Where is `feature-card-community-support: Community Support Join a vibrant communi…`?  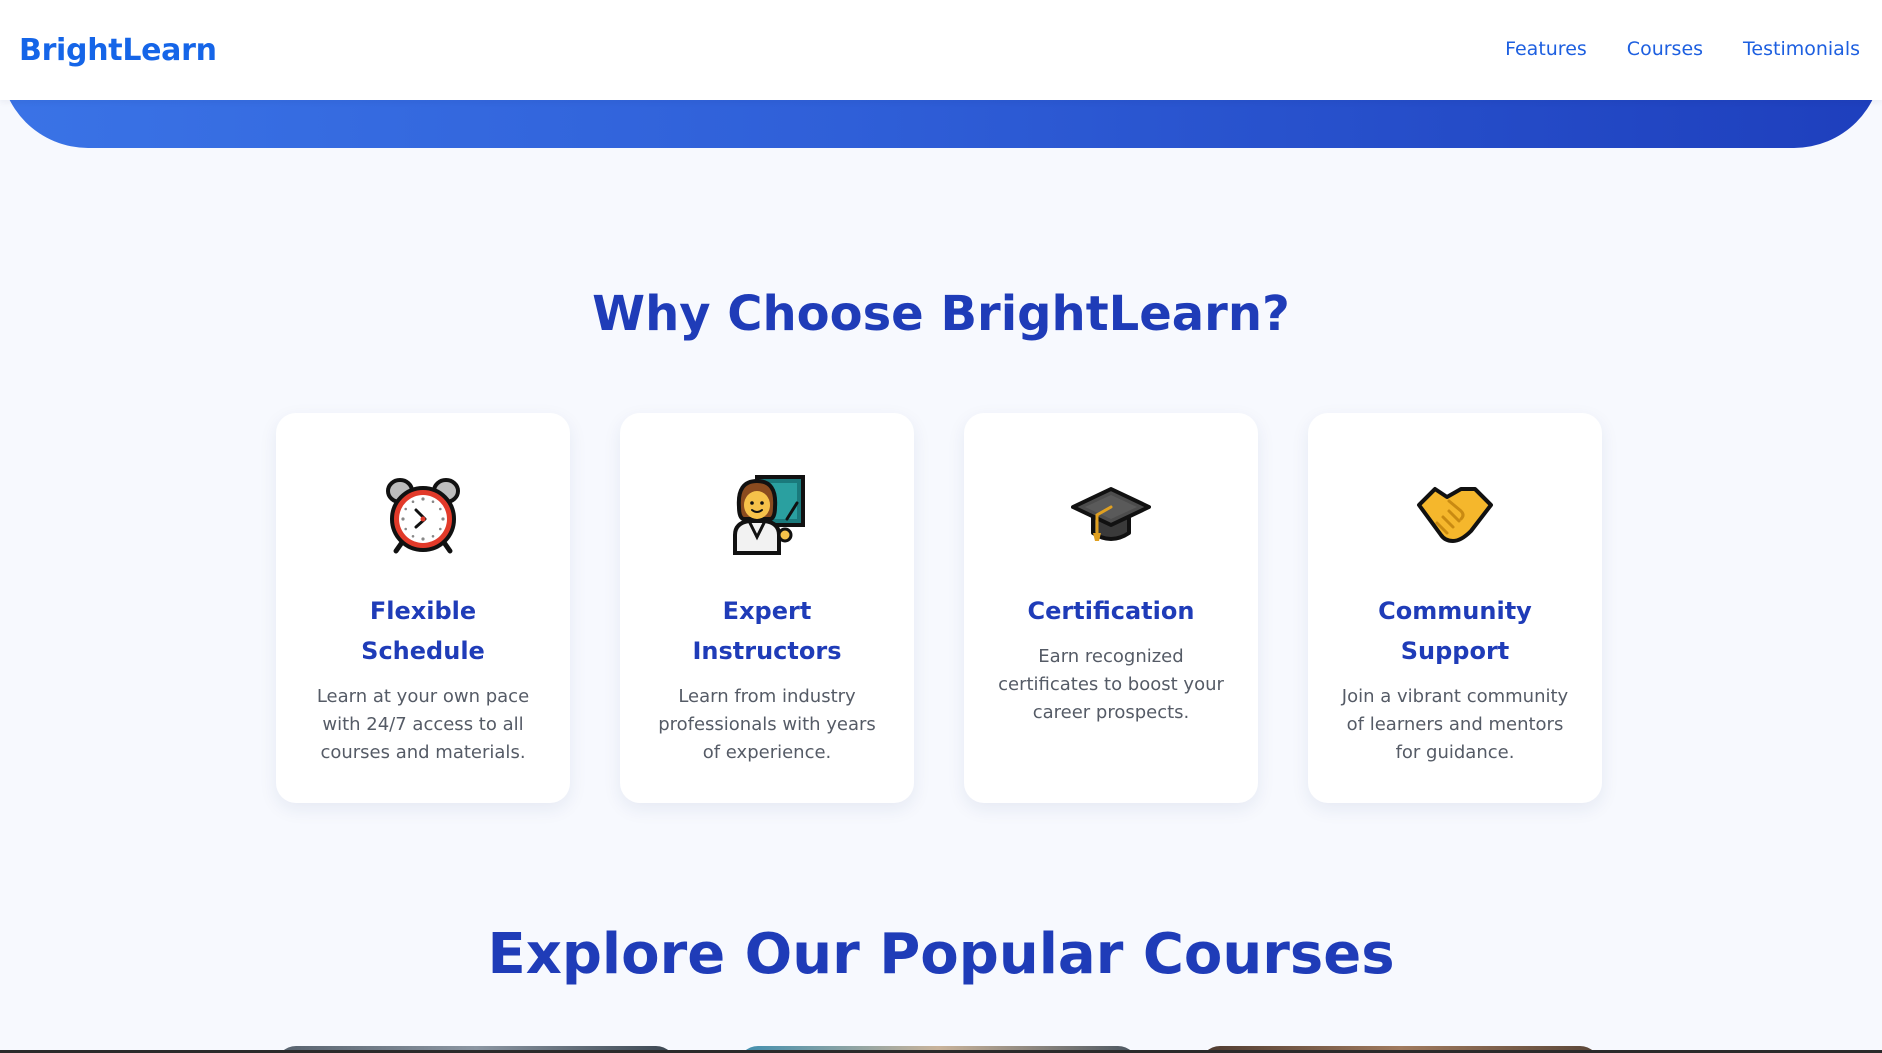
feature-card-community-support: Community Support Join a vibrant communi… is located at coordinates (1455, 608).